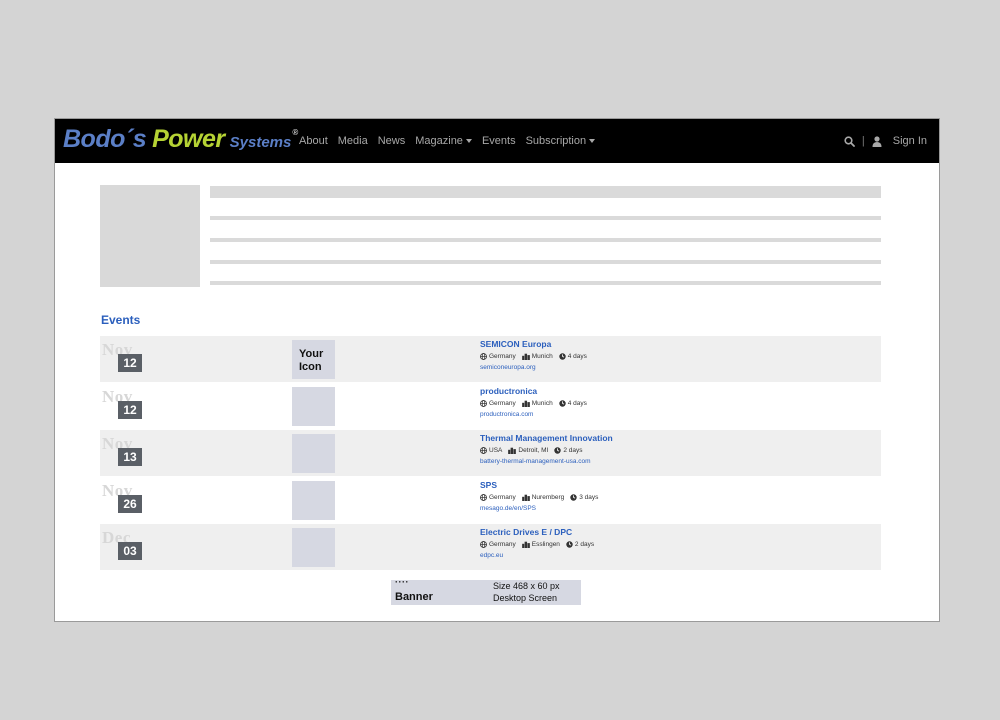  I want to click on banner-dots: ····, so click(402, 582).